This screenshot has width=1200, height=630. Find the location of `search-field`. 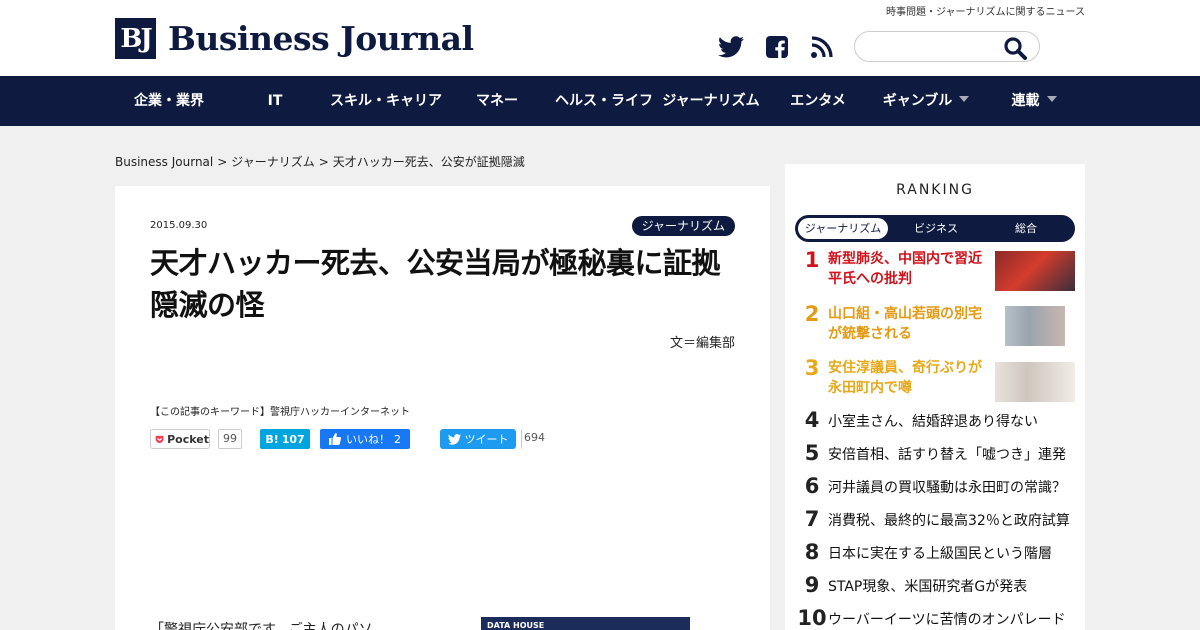

search-field is located at coordinates (947, 46).